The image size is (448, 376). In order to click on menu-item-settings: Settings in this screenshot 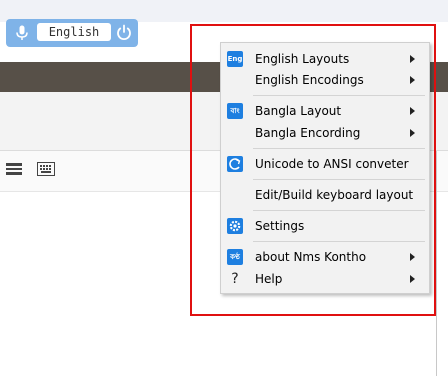, I will do `click(325, 226)`.